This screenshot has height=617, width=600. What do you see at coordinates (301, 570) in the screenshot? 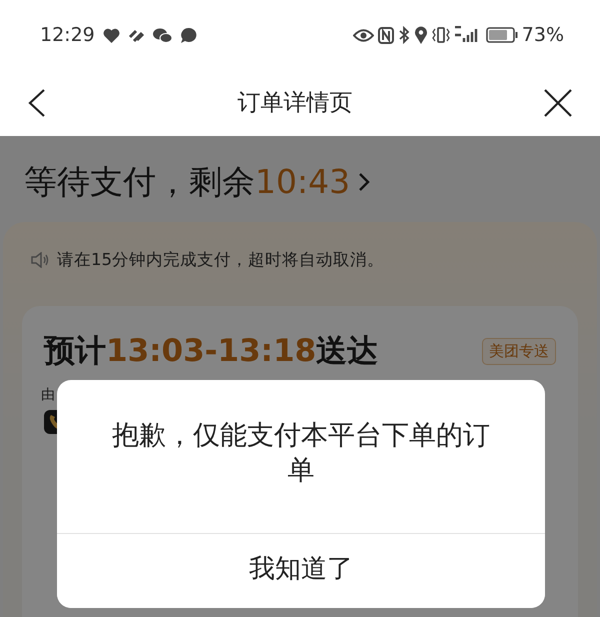
I see `acknowledge-button: 我知道了` at bounding box center [301, 570].